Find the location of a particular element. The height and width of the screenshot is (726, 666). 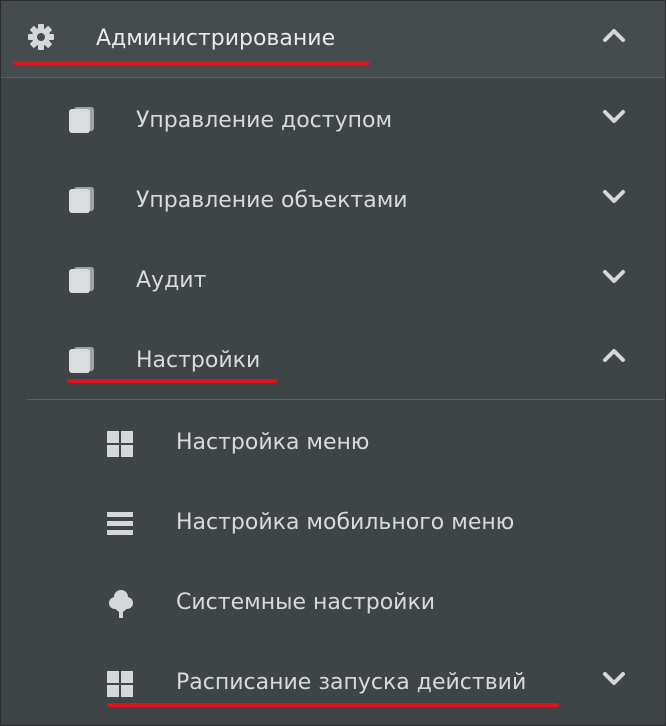

menu-item-label: Аудит is located at coordinates (171, 280).